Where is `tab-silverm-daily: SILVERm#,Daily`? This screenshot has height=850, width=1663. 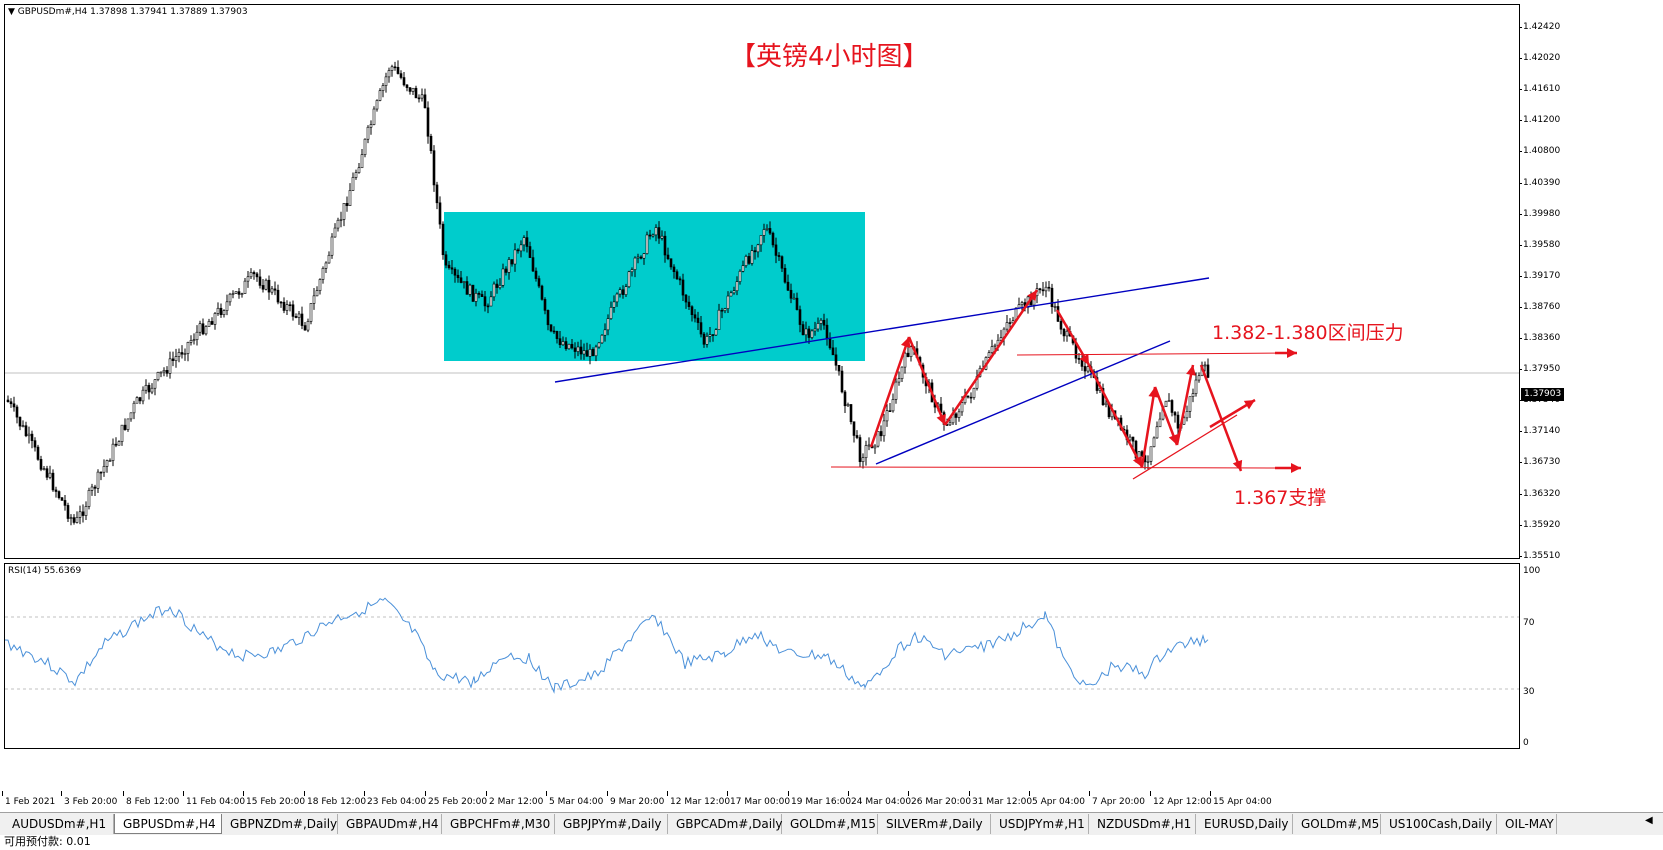
tab-silverm-daily: SILVERm#,Daily is located at coordinates (934, 824).